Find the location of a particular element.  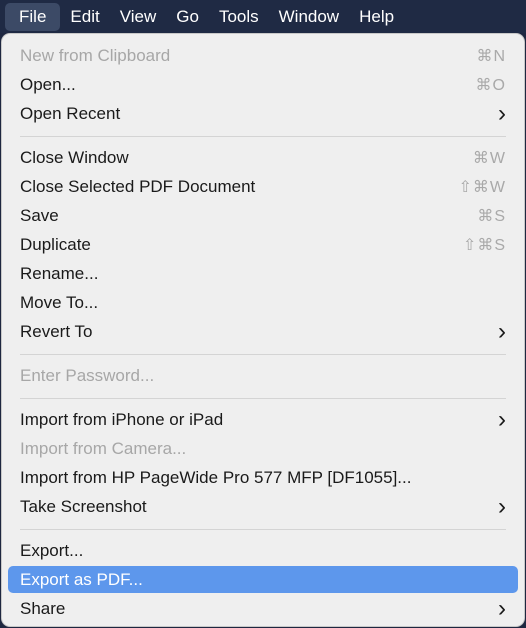

menubar-item-go: Go is located at coordinates (187, 17).